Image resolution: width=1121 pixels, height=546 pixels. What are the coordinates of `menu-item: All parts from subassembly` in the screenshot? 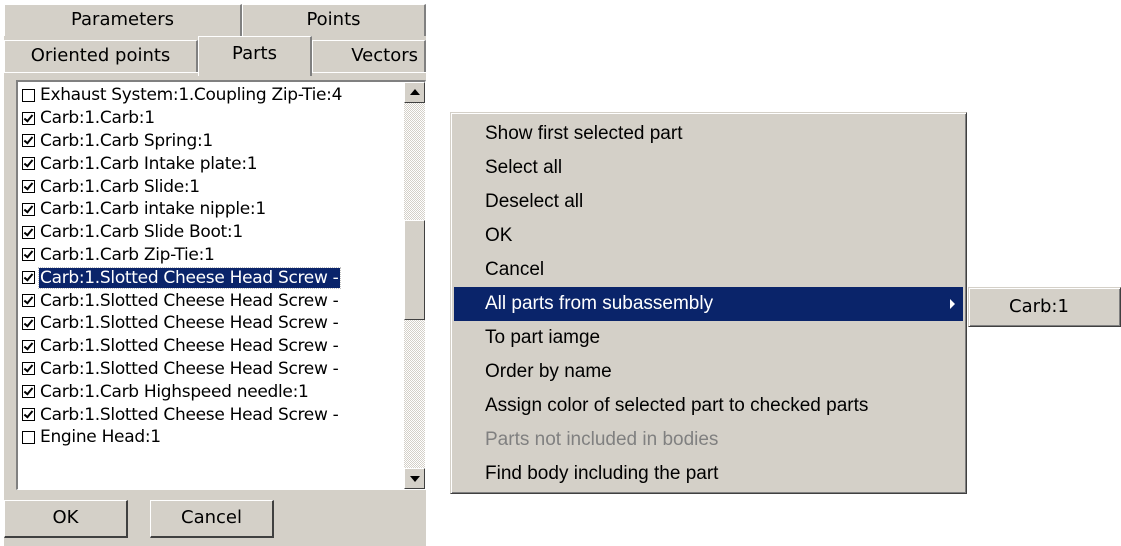 It's located at (708, 304).